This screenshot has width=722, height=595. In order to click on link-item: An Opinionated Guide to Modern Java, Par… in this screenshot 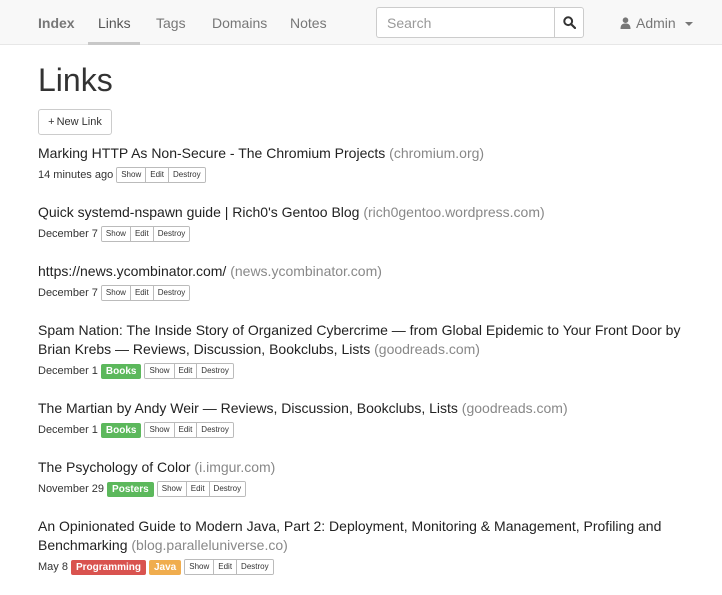, I will do `click(363, 546)`.